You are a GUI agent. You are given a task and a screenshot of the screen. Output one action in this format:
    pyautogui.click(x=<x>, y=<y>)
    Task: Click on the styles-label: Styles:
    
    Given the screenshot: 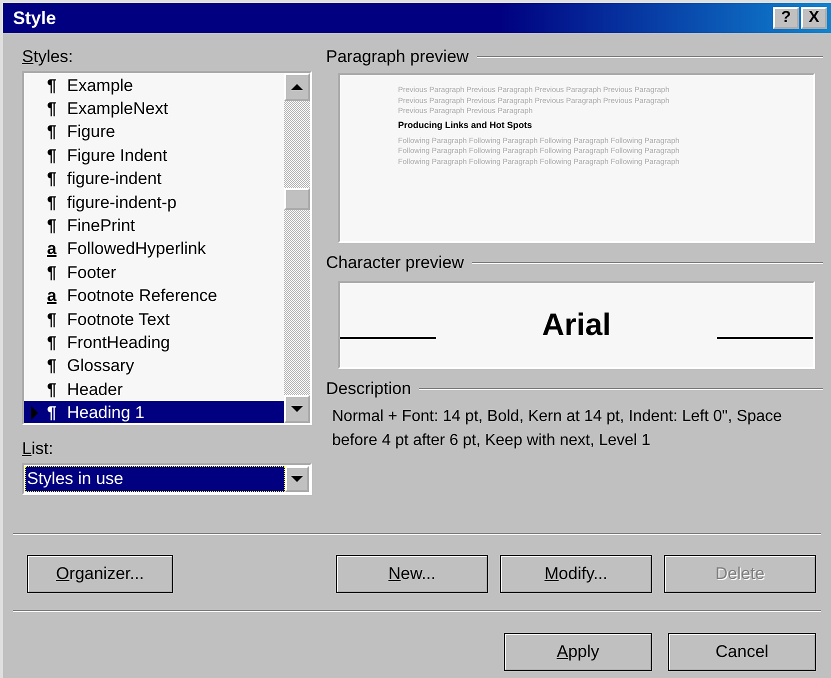 What is the action you would take?
    pyautogui.click(x=48, y=57)
    